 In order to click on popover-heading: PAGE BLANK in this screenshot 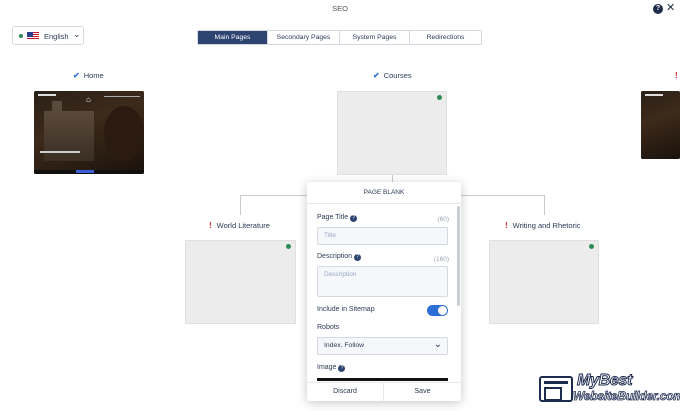, I will do `click(384, 193)`.